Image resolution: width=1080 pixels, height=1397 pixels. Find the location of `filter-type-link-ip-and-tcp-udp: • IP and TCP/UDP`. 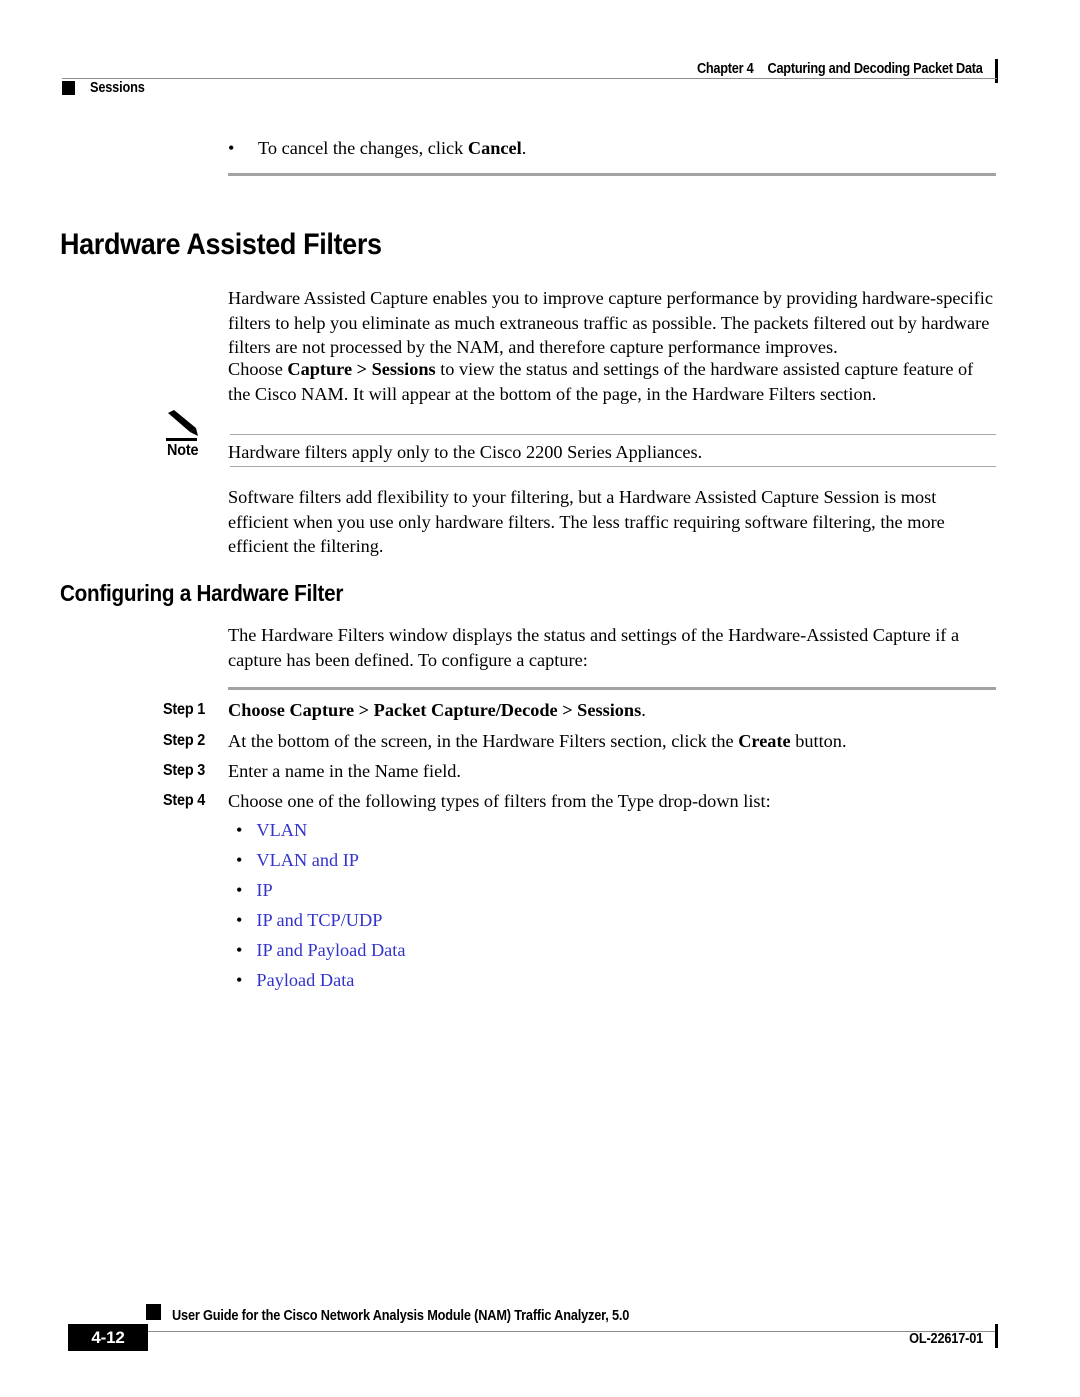

filter-type-link-ip-and-tcp-udp: • IP and TCP/UDP is located at coordinates (309, 920).